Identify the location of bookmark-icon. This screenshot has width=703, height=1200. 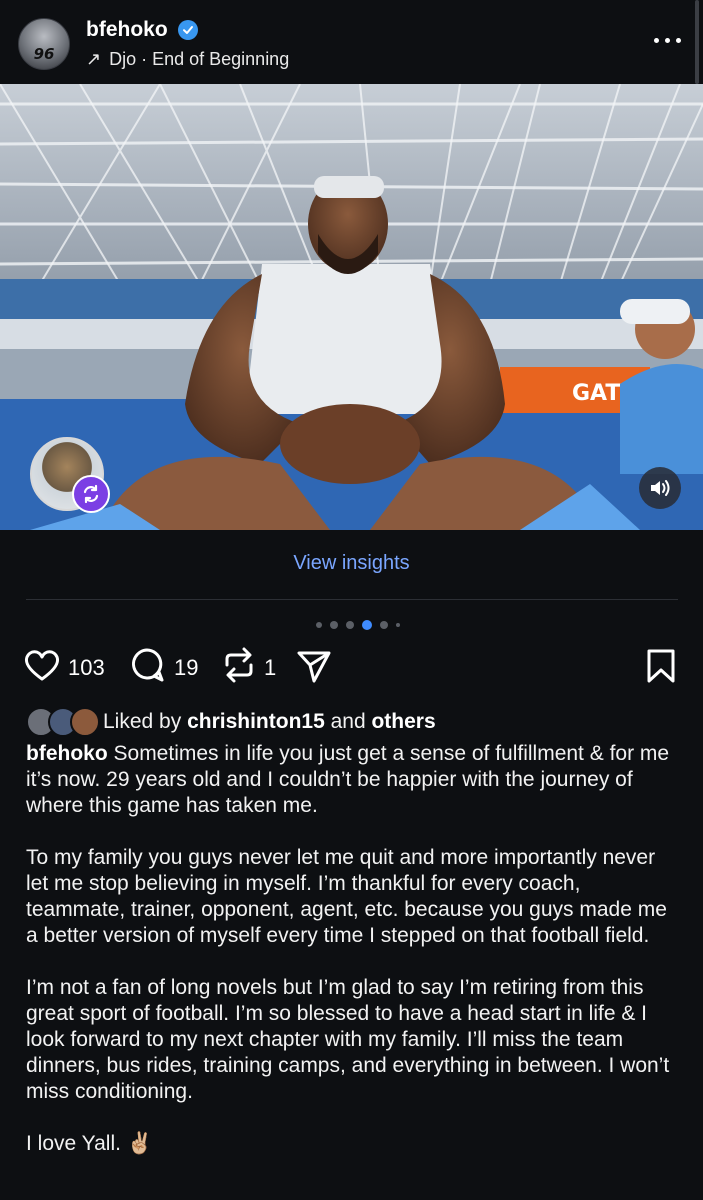
(661, 666).